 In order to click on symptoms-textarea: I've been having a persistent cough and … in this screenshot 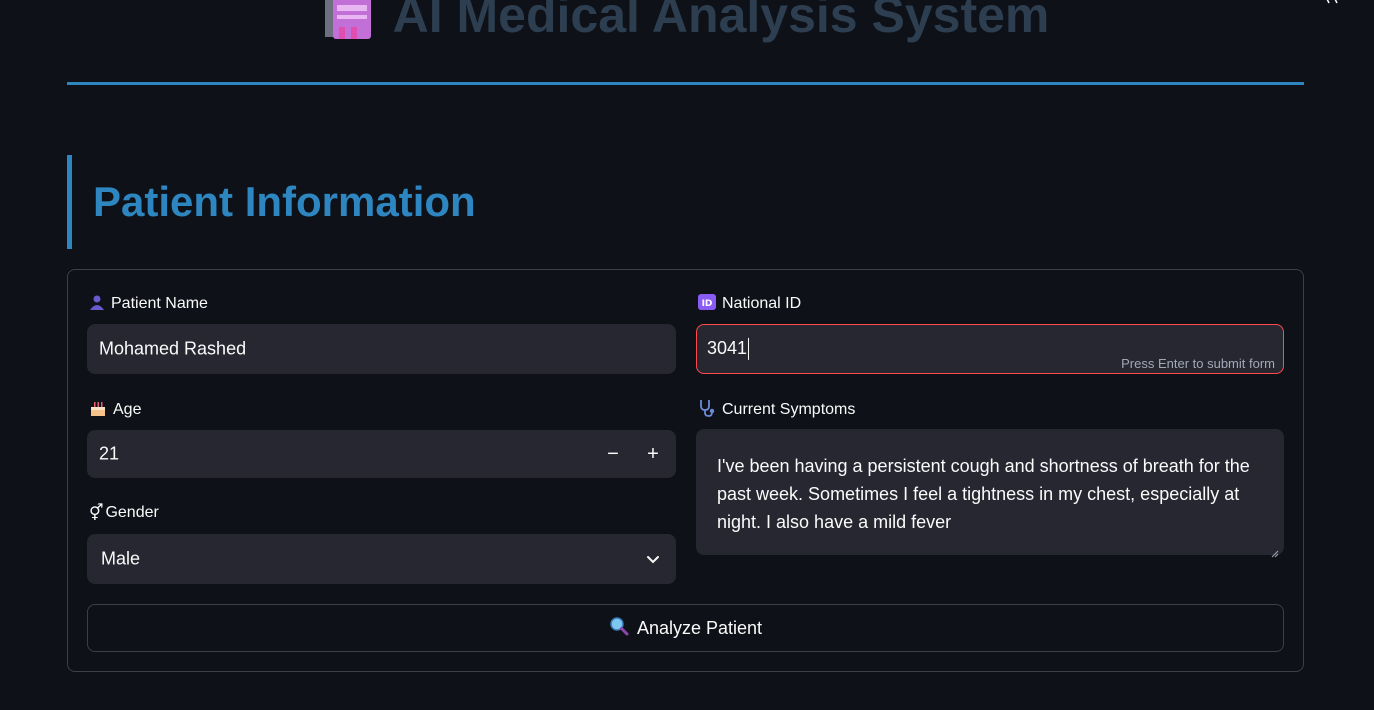, I will do `click(990, 493)`.